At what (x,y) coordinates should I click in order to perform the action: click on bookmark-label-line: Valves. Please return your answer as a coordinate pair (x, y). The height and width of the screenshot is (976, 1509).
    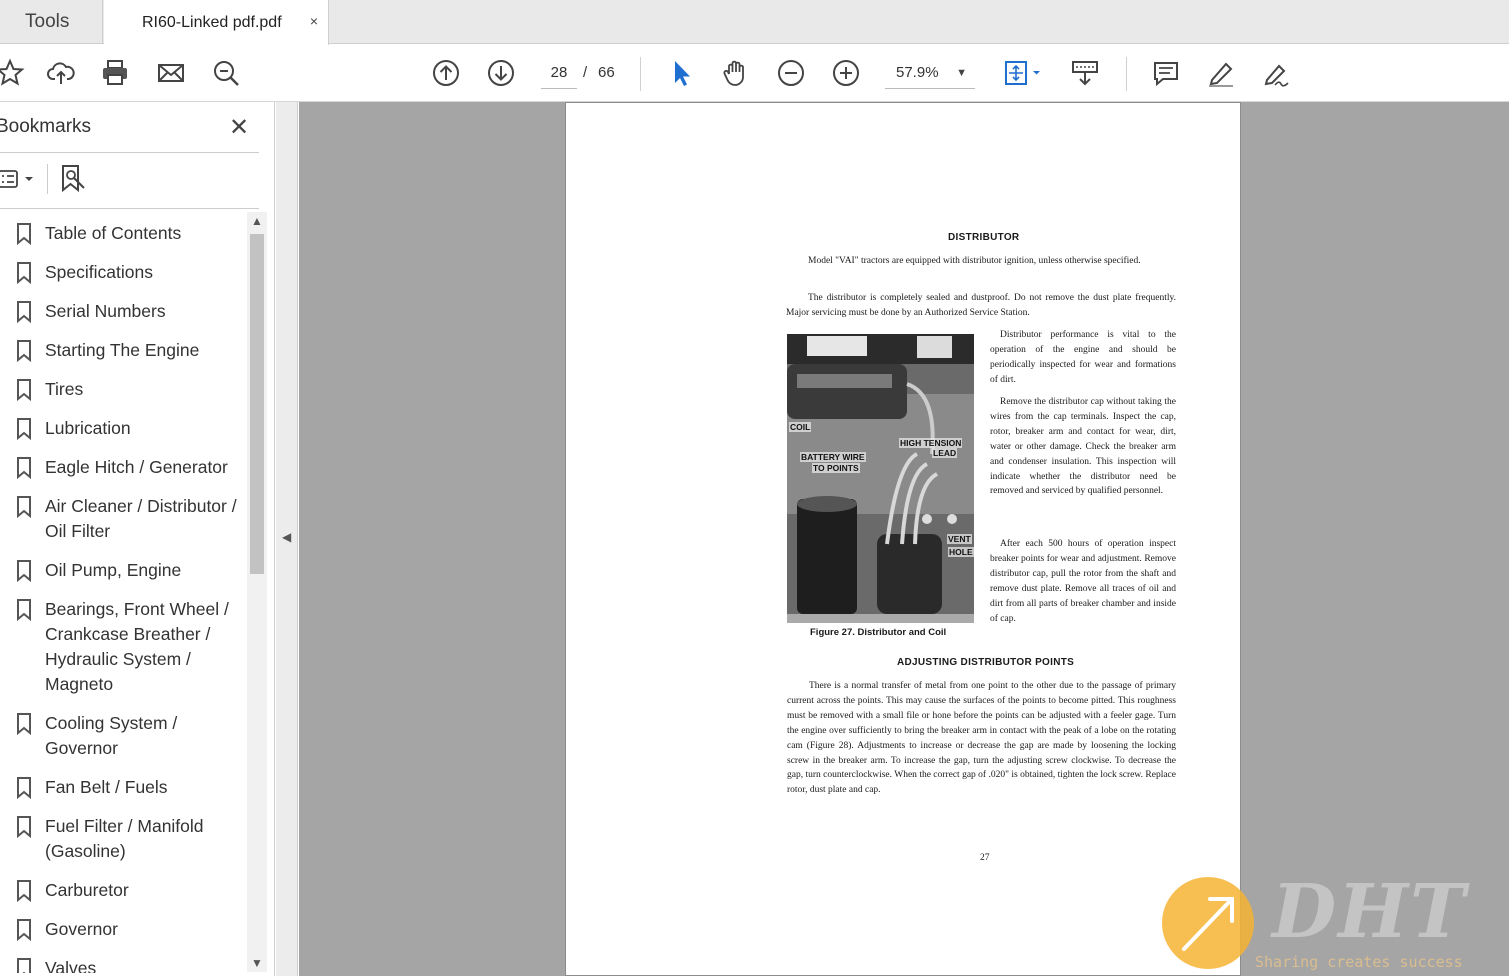
    Looking at the image, I should click on (71, 965).